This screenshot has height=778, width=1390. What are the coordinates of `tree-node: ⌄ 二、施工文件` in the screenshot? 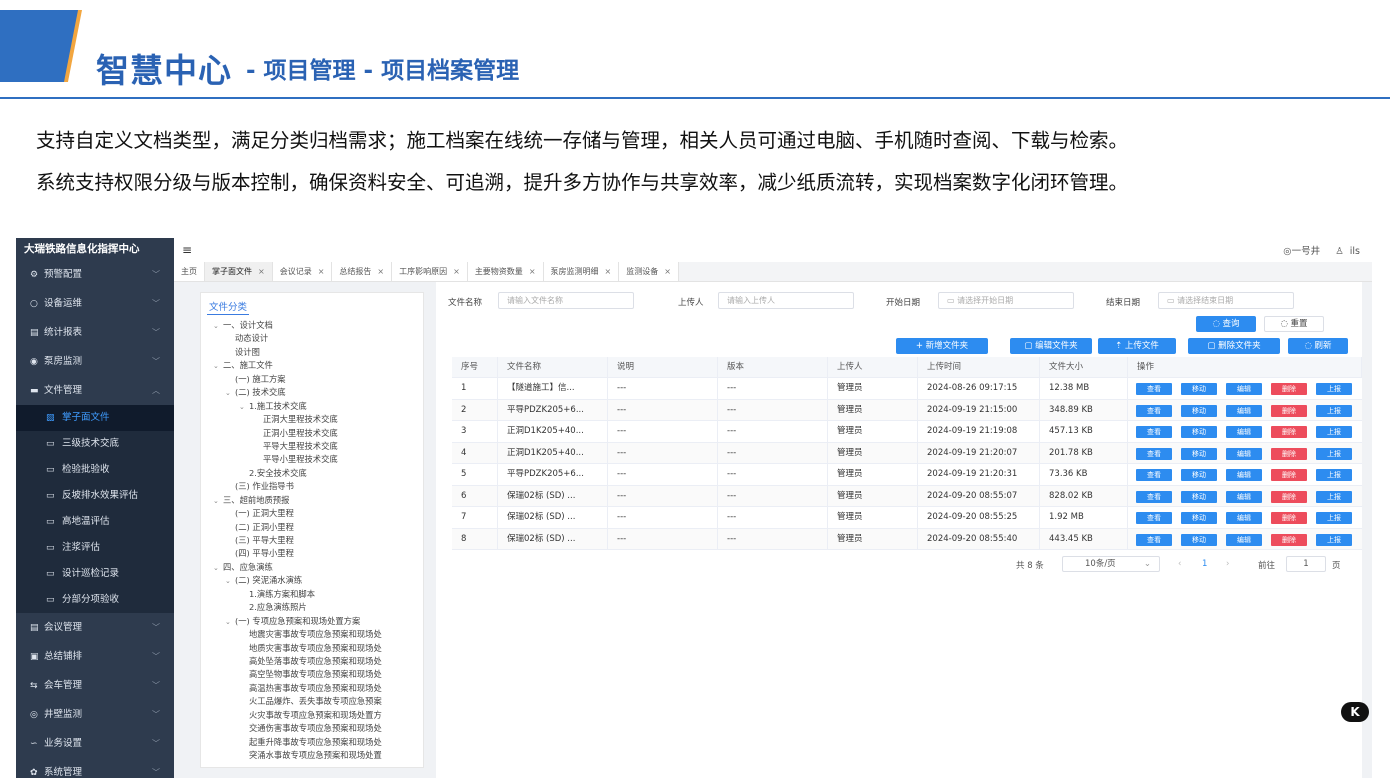 It's located at (312, 365).